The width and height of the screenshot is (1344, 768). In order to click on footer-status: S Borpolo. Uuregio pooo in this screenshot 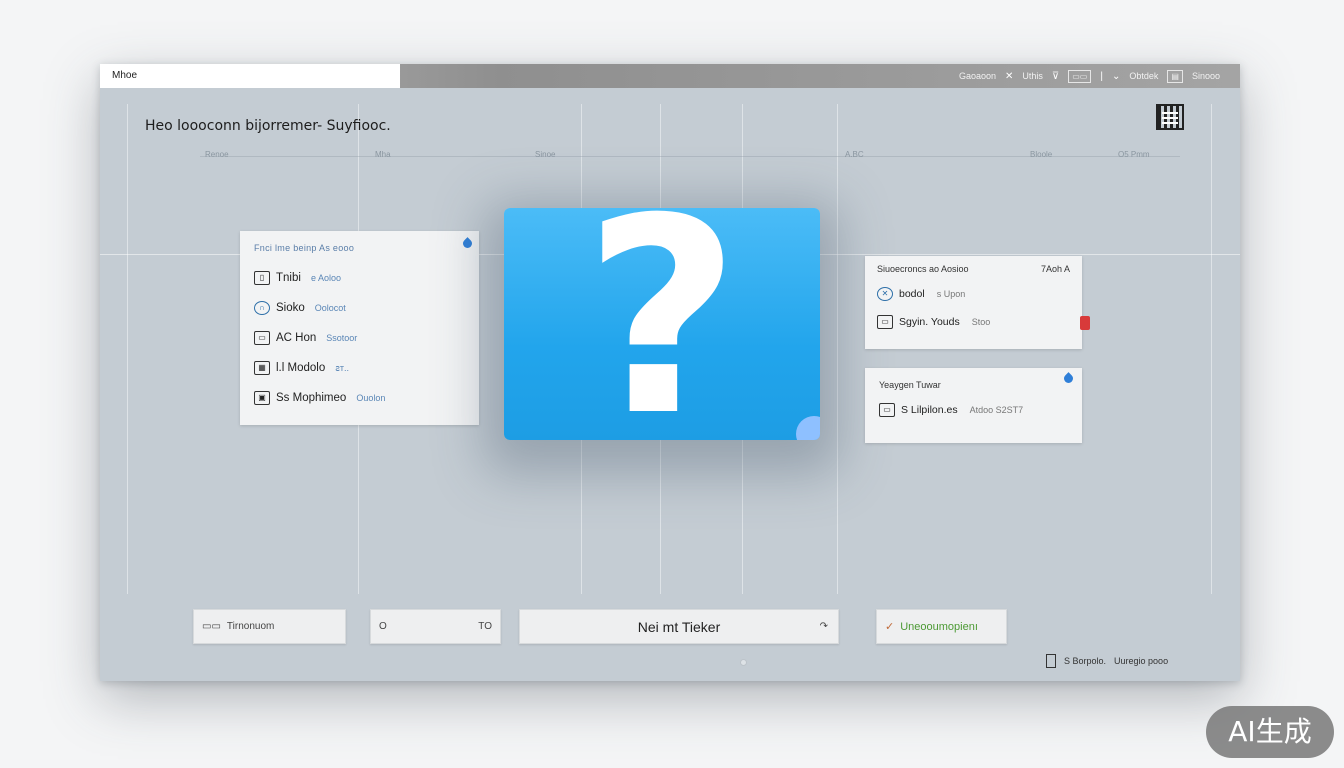, I will do `click(1107, 661)`.